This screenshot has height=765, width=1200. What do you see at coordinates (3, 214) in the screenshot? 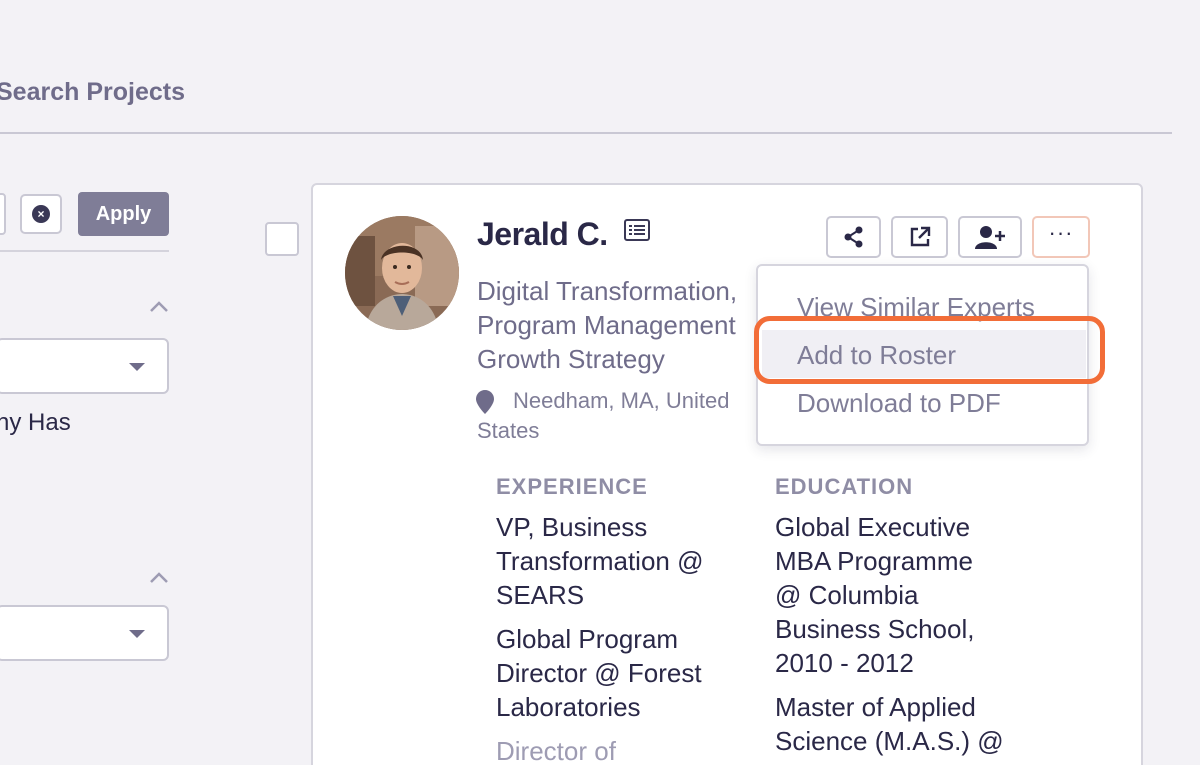
I see `filter-search-input` at bounding box center [3, 214].